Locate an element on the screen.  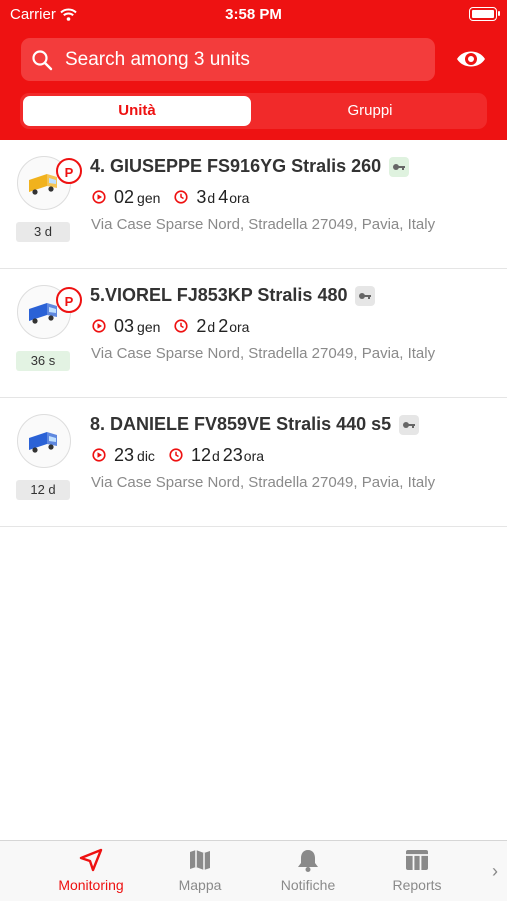
tab-bar: Monitoring Mappa Notifiche Reports › is located at coordinates (253, 870).